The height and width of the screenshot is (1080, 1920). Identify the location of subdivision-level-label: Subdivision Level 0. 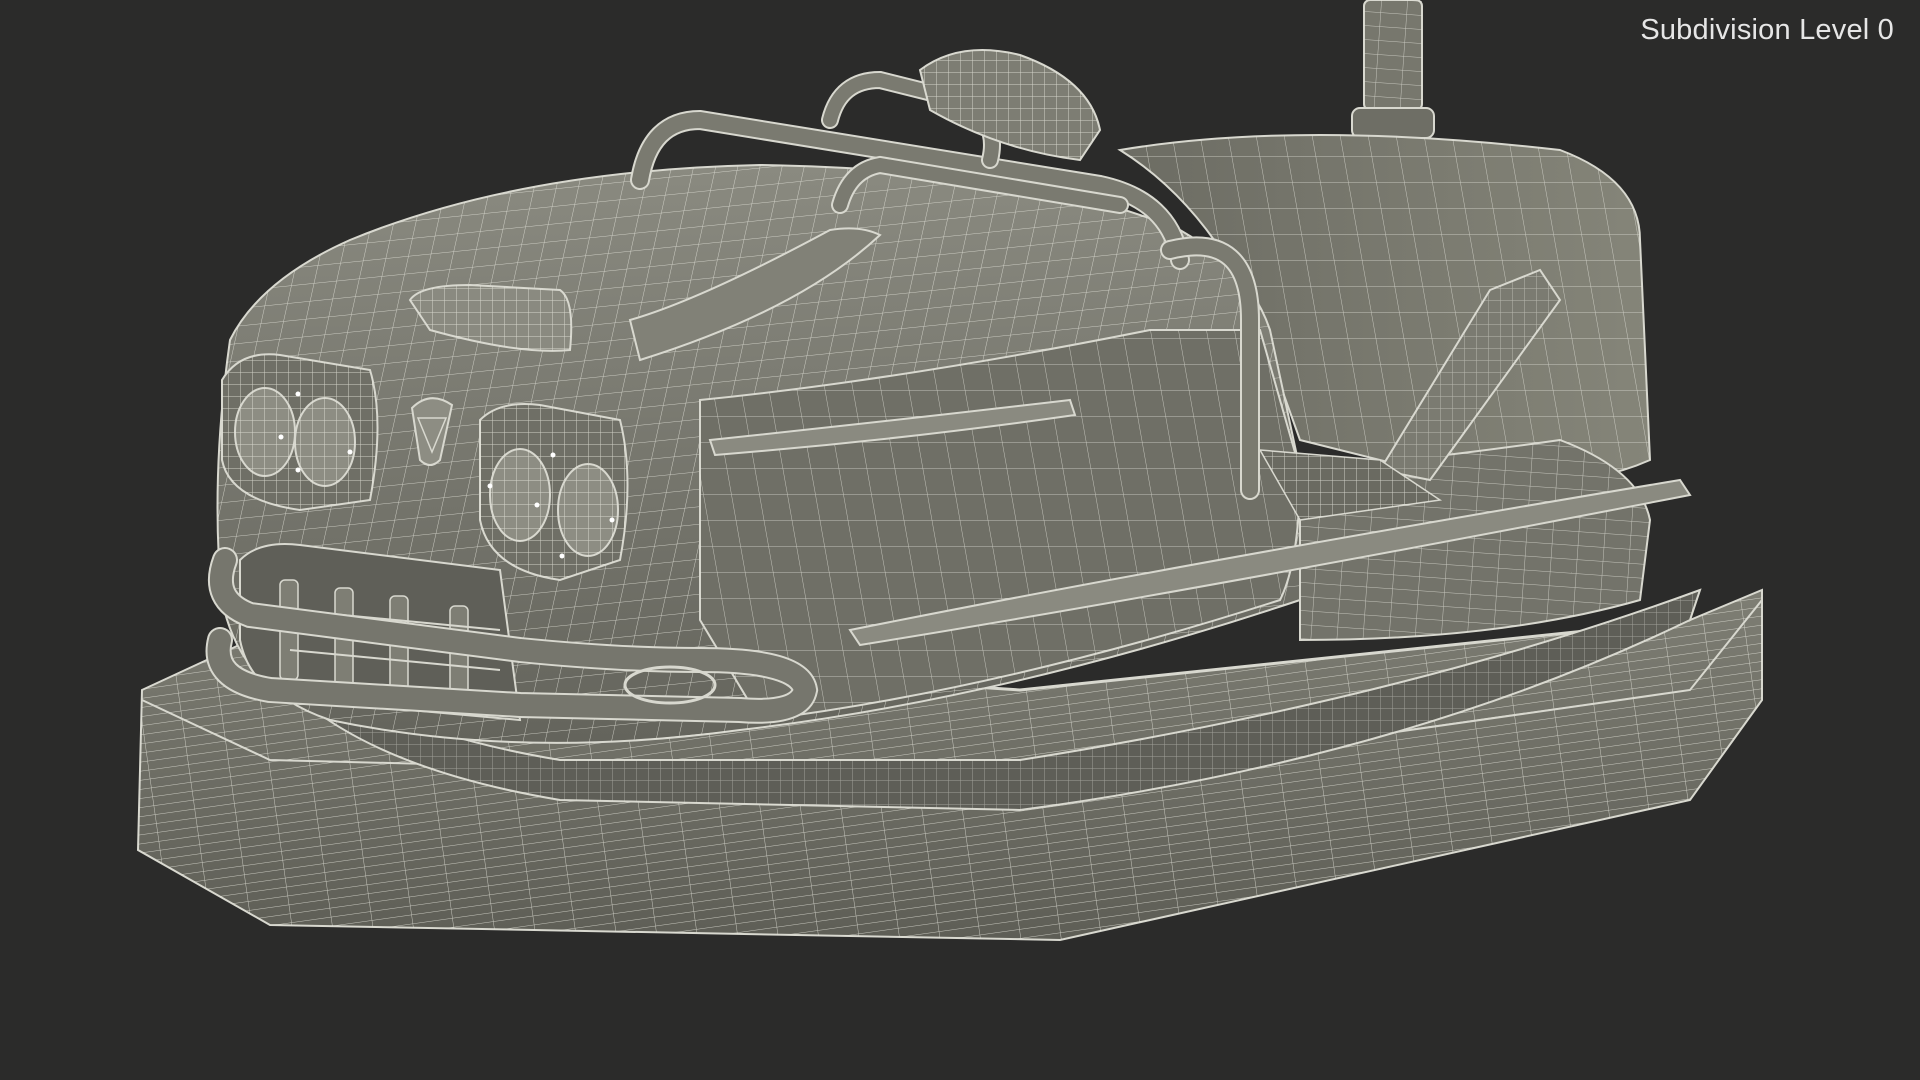
(1767, 30).